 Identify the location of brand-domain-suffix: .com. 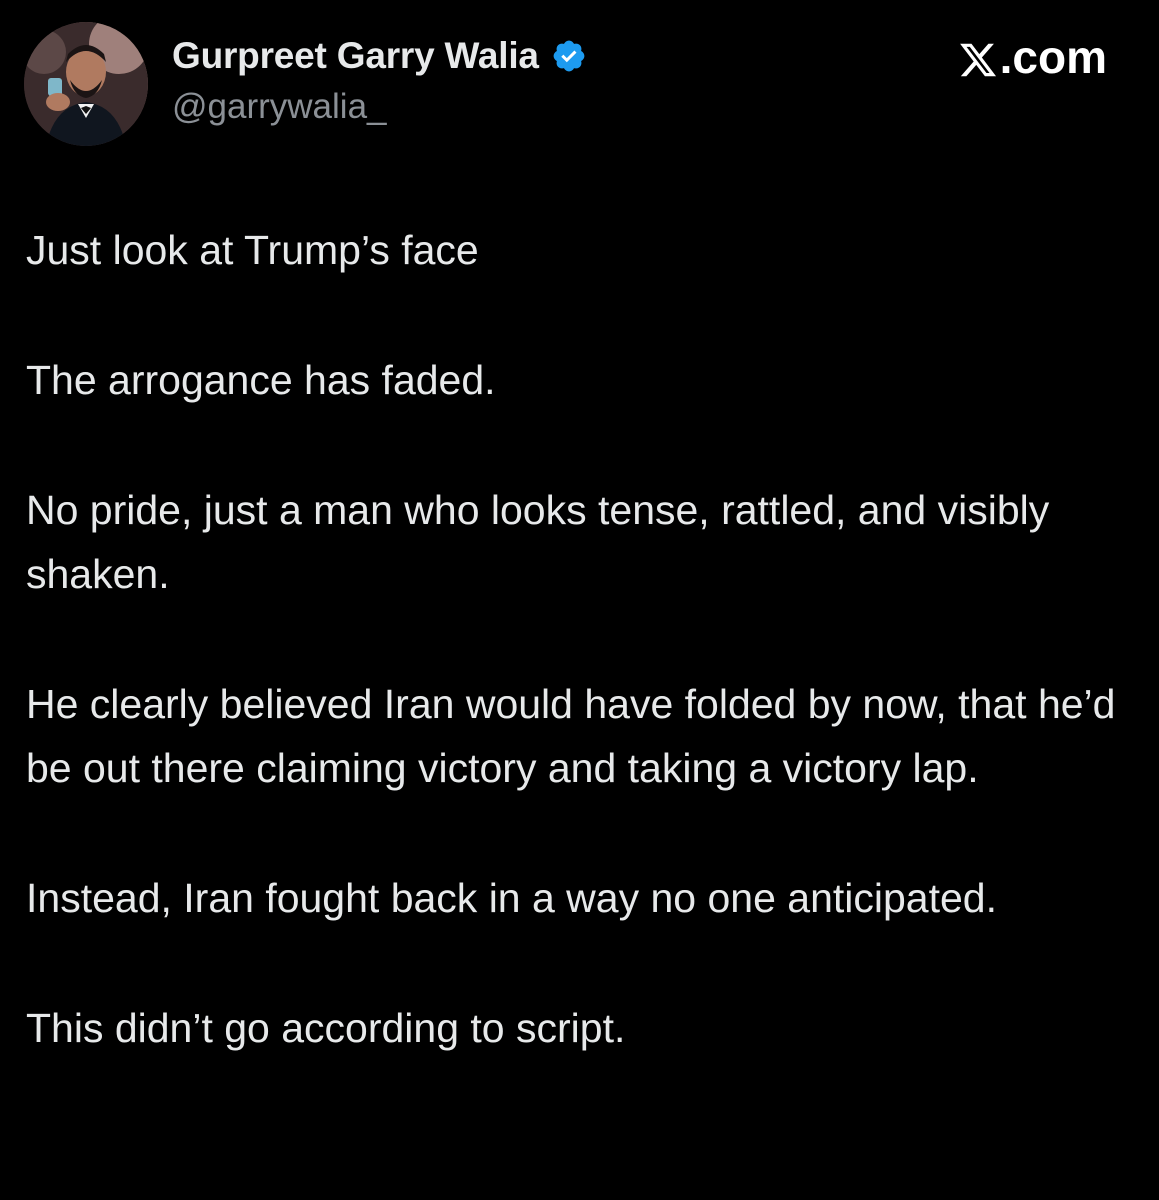
(1053, 57).